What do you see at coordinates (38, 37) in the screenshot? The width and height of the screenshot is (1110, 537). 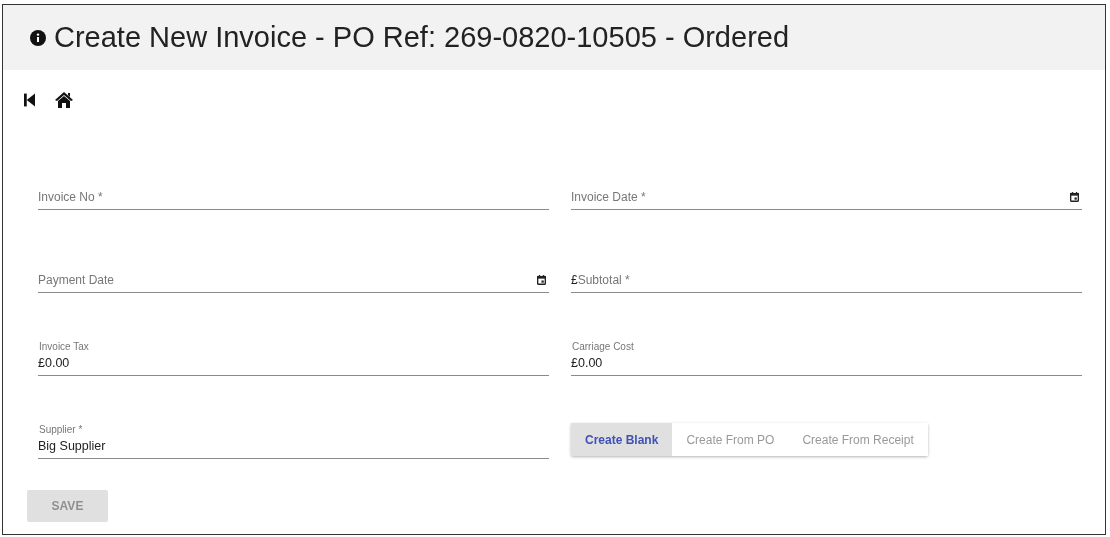 I see `info-icon` at bounding box center [38, 37].